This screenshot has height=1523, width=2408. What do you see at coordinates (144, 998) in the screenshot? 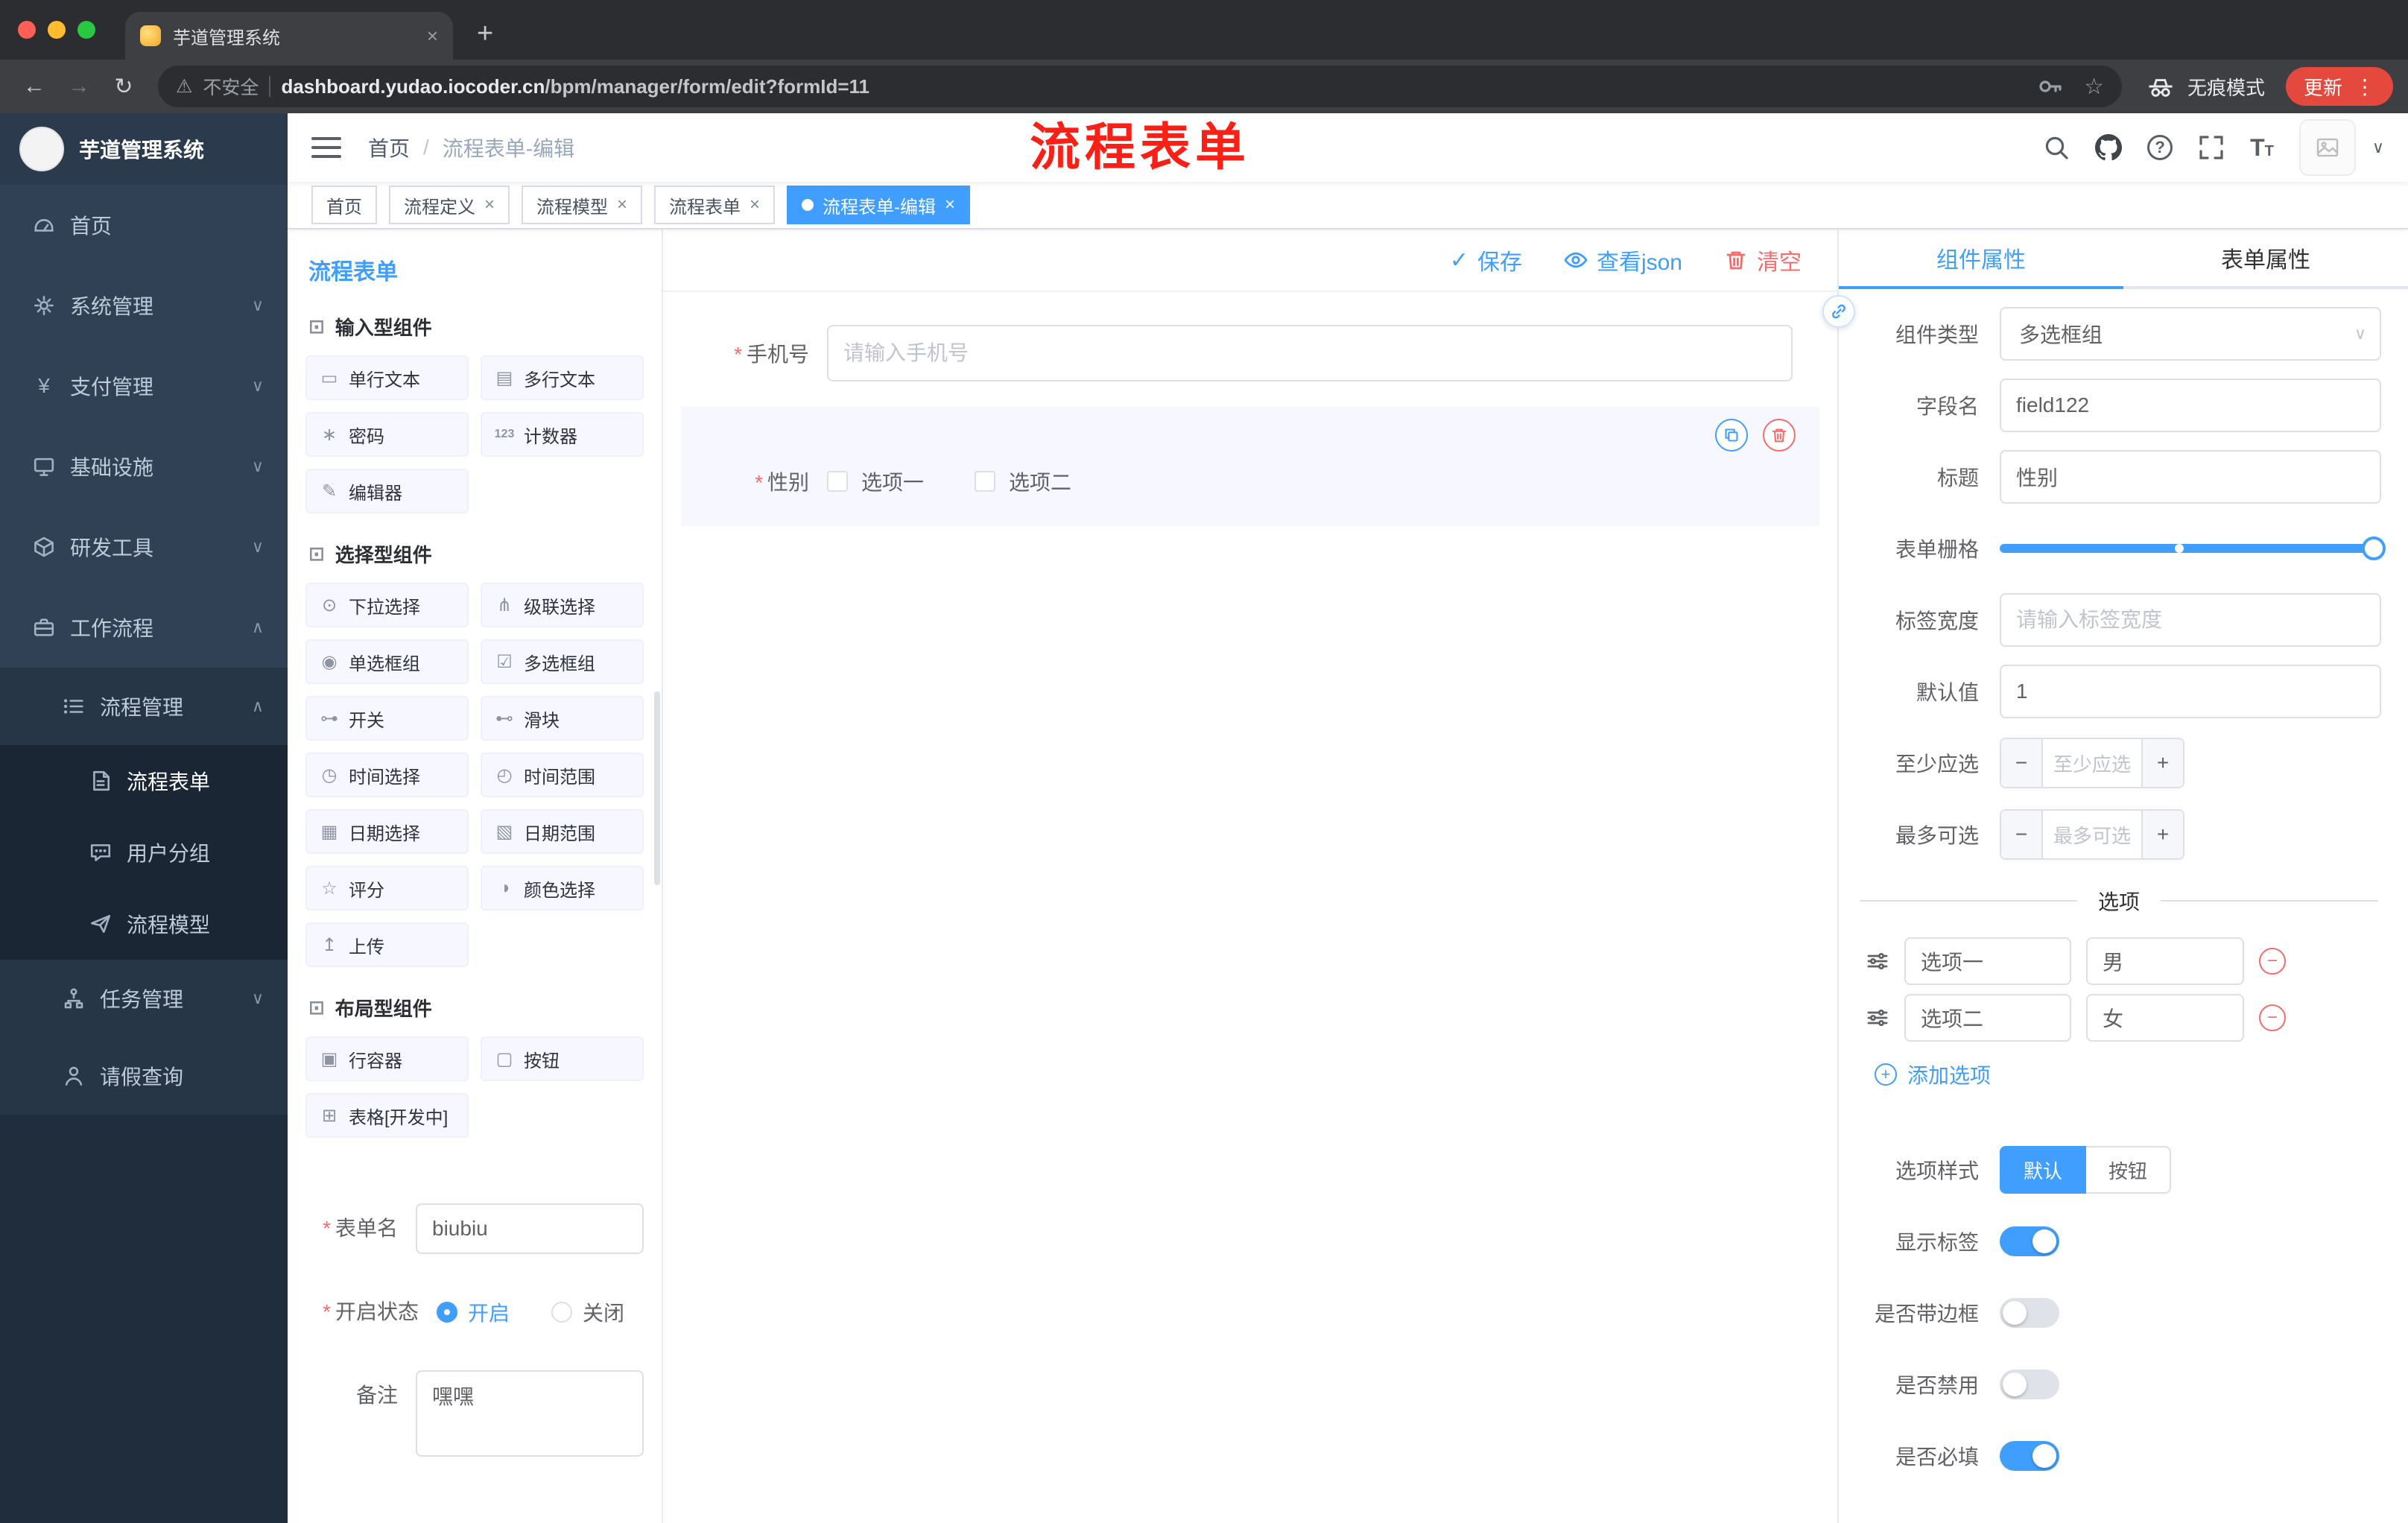
I see `sidebar-item-task-management: 任务管理 ∨` at bounding box center [144, 998].